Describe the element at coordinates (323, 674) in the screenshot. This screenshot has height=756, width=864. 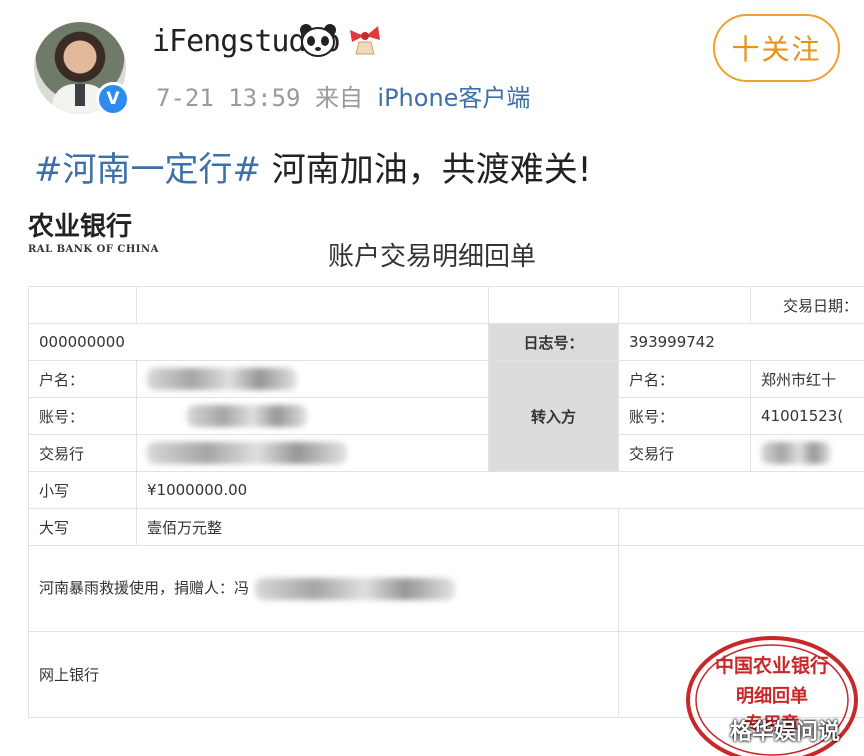
I see `channel-value: 网上银行` at that location.